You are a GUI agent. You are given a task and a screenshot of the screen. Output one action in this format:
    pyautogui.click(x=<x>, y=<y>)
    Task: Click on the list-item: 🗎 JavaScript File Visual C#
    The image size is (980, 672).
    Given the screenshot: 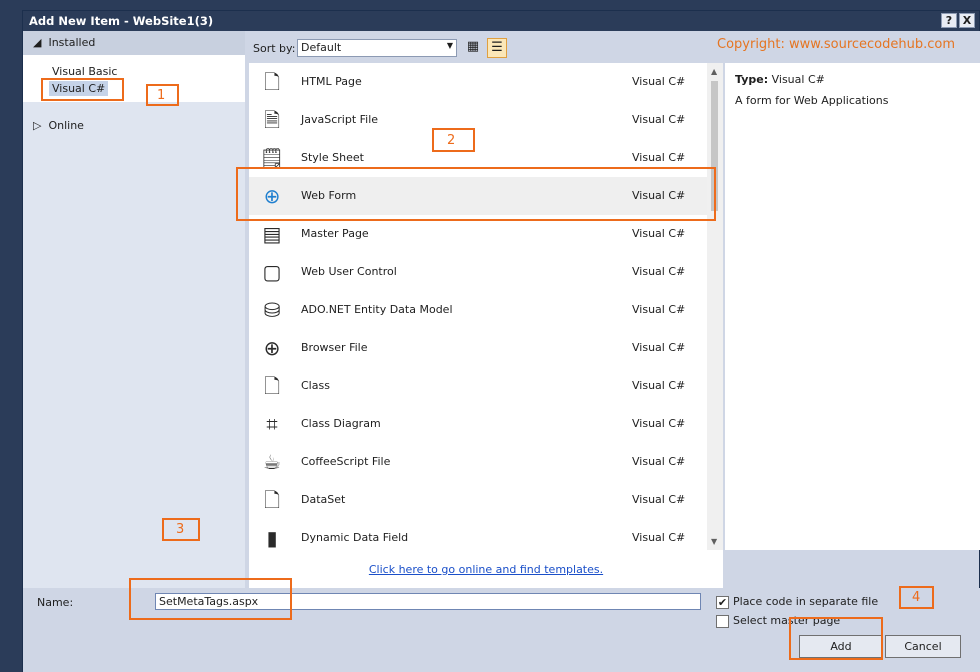 What is the action you would take?
    pyautogui.click(x=478, y=120)
    